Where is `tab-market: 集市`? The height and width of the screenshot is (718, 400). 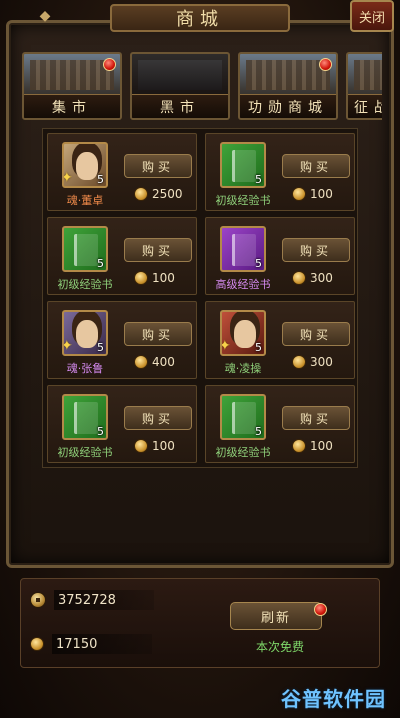 tab-market: 集市 is located at coordinates (72, 86).